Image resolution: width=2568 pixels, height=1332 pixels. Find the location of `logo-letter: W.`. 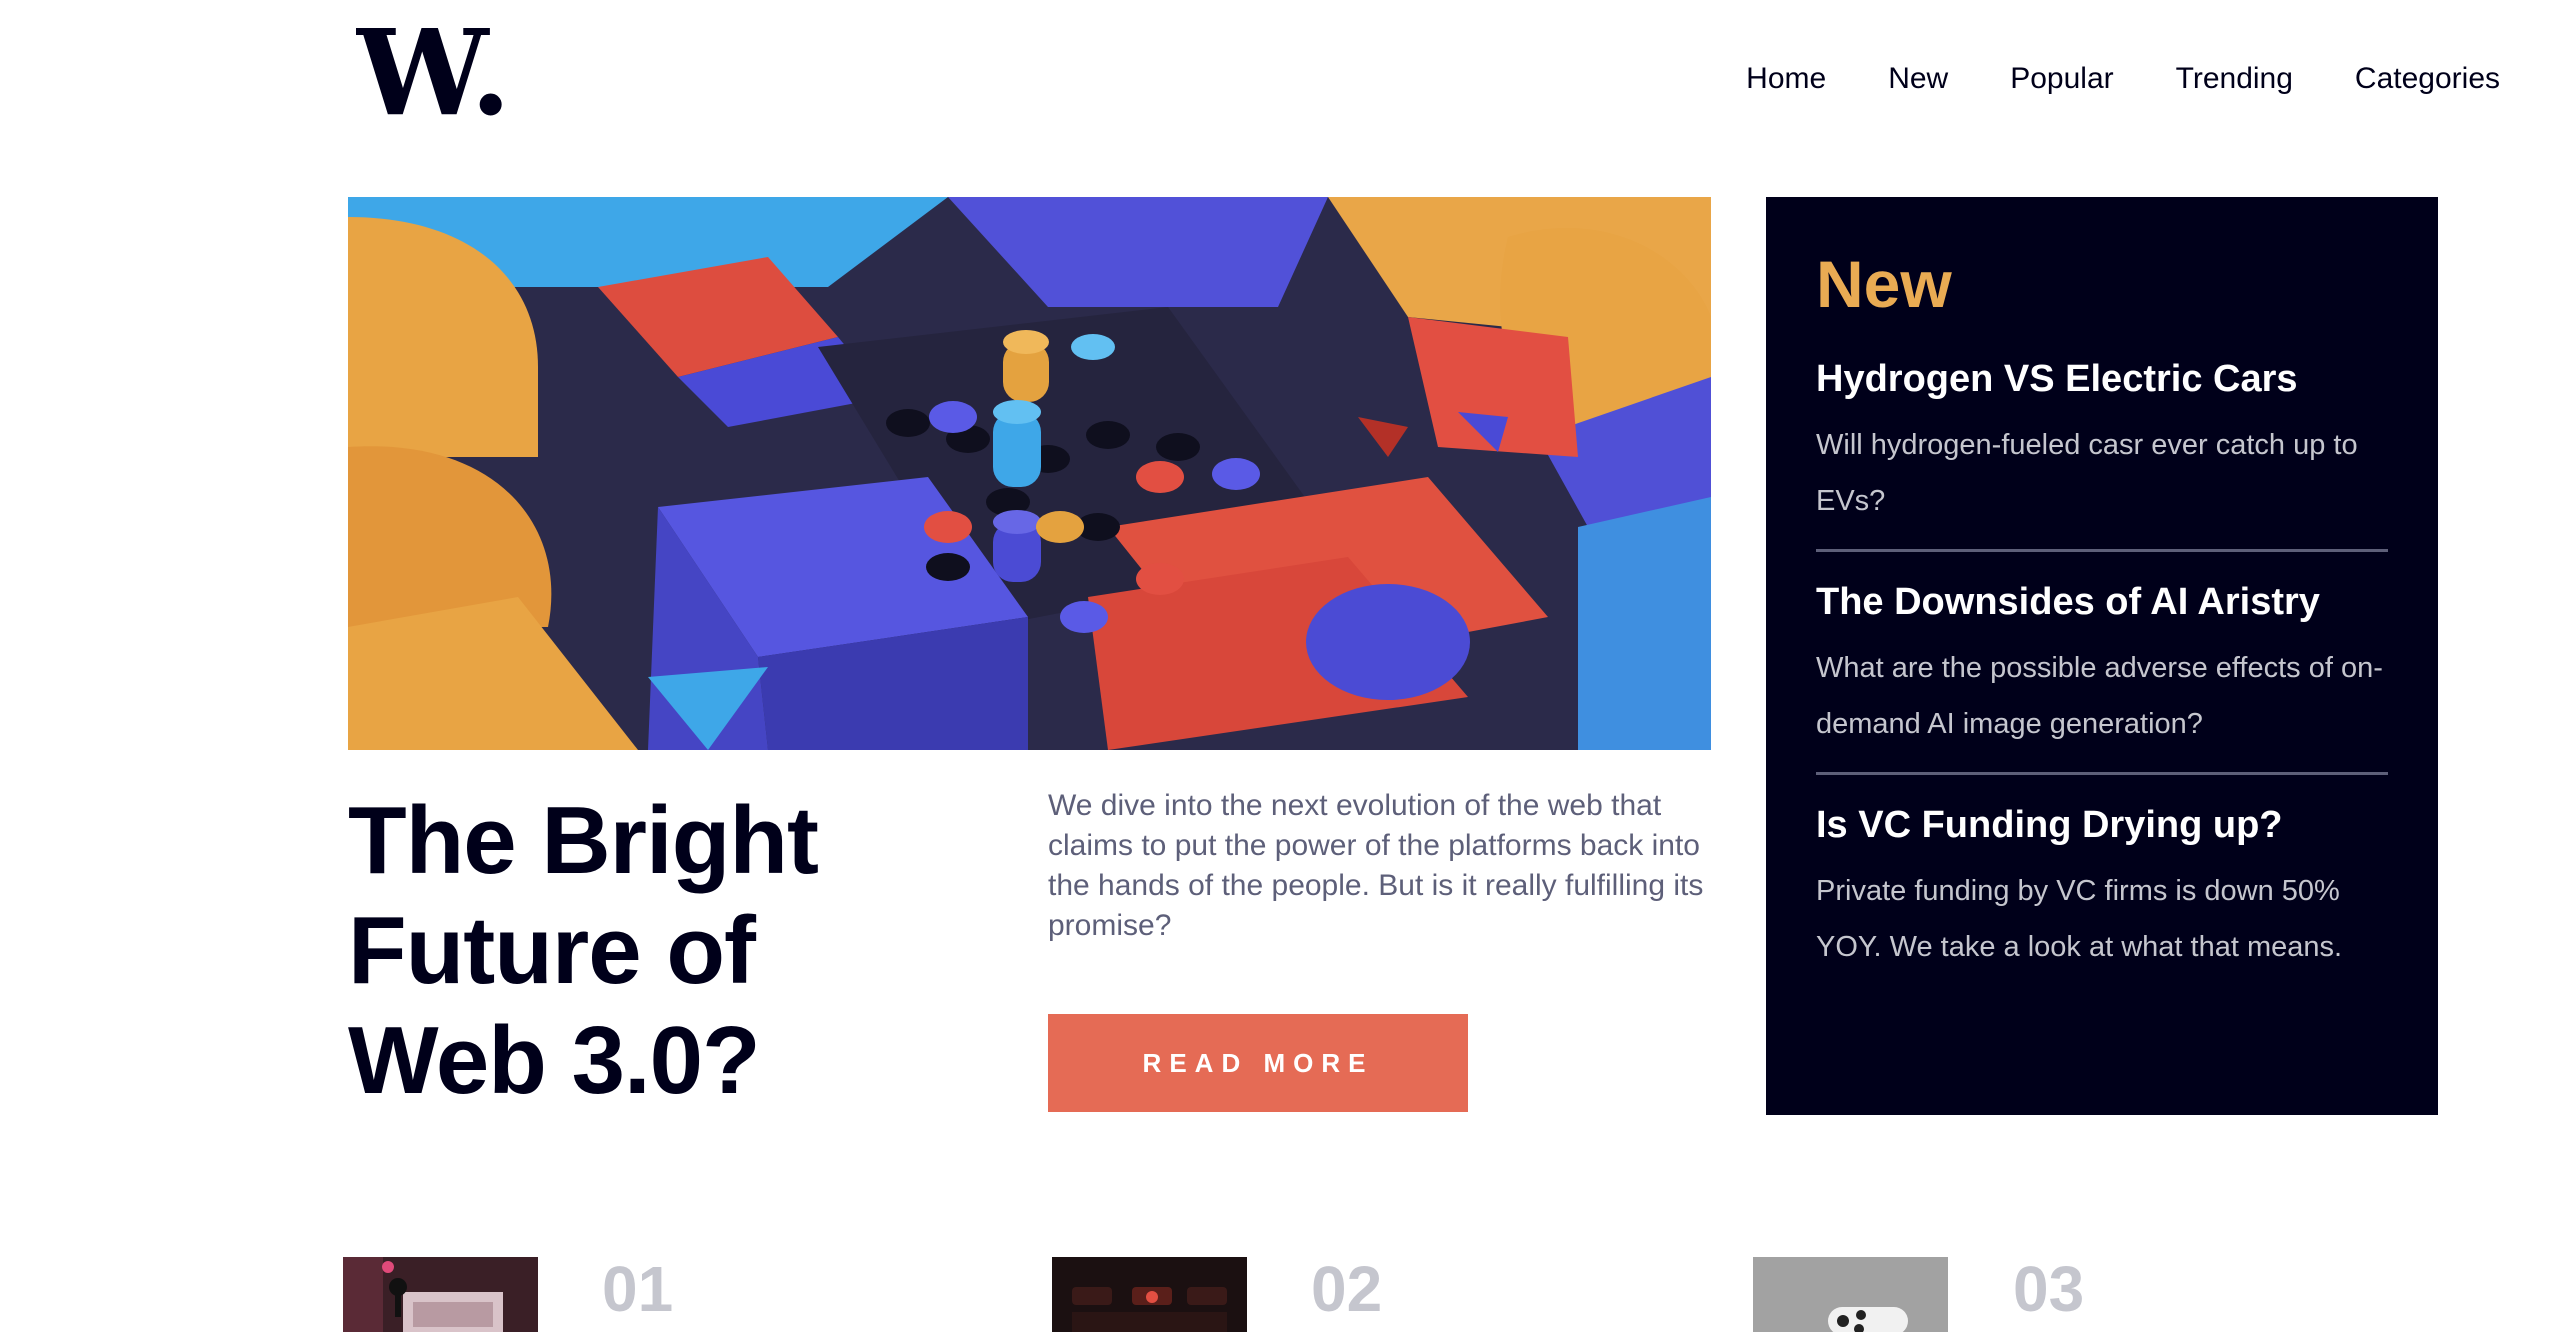

logo-letter: W. is located at coordinates (430, 71).